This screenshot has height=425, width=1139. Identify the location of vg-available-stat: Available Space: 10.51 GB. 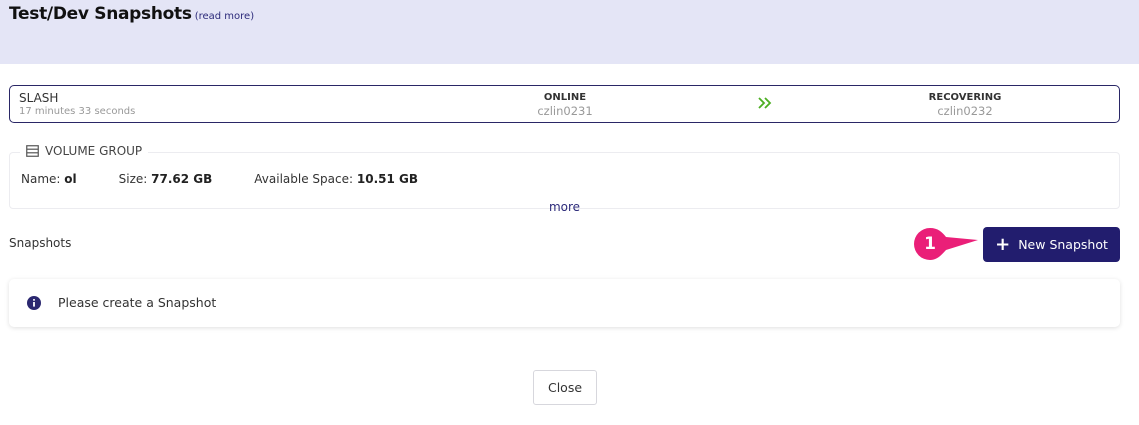
(336, 179).